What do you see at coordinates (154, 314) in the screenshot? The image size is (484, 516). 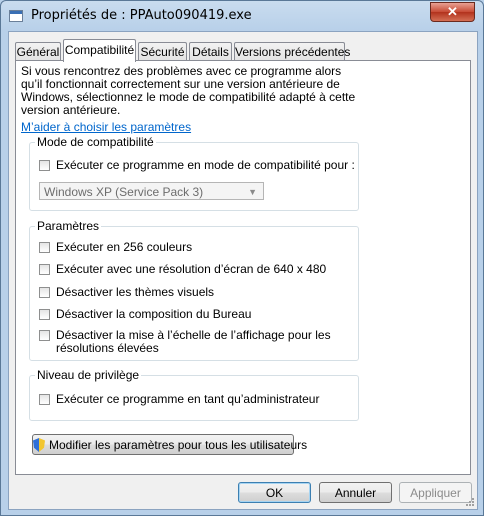 I see `setting-desktop-composition-label: Désactiver la composition du Bureau` at bounding box center [154, 314].